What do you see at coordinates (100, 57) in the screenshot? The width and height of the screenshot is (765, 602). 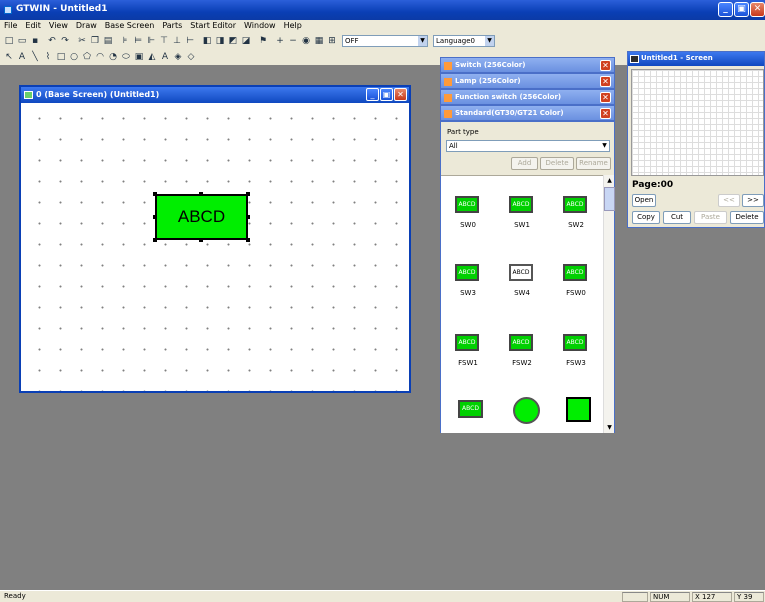 I see `arc-icon: ◠` at bounding box center [100, 57].